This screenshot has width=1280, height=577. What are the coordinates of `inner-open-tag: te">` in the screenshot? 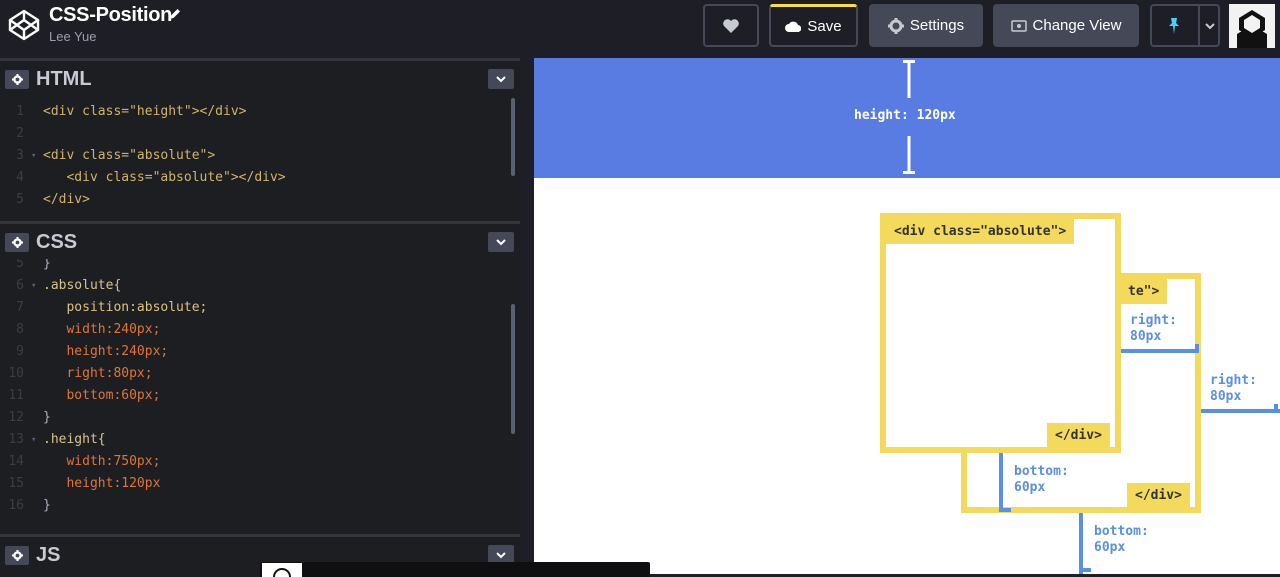 It's located at (1144, 291).